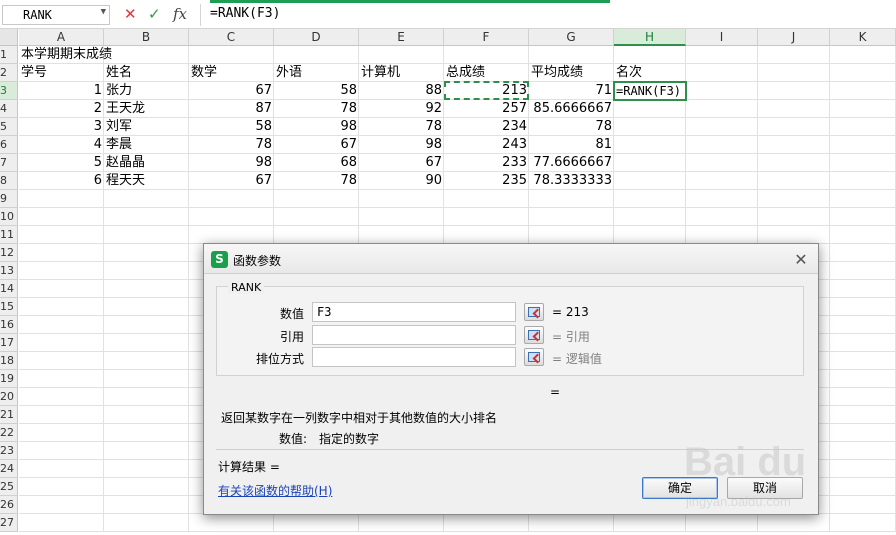 The width and height of the screenshot is (896, 535). Describe the element at coordinates (61, 145) in the screenshot. I see `data-cell: 4` at that location.